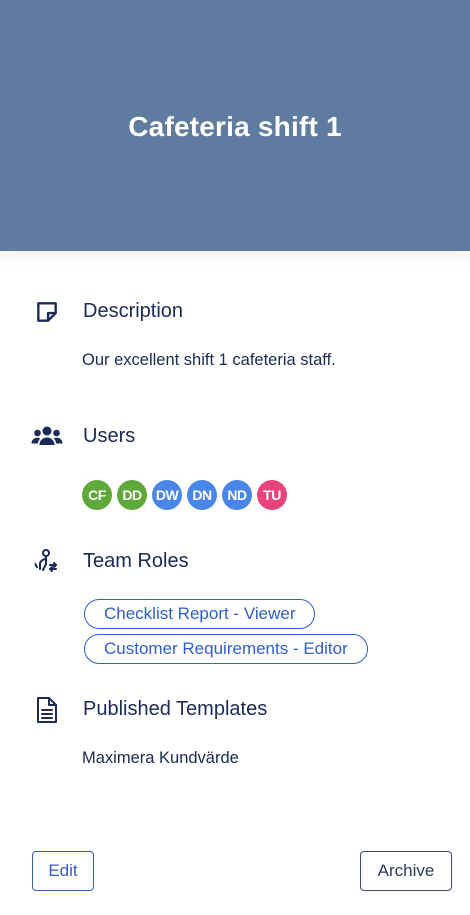 The height and width of the screenshot is (915, 470). I want to click on archive-button: Archive, so click(406, 871).